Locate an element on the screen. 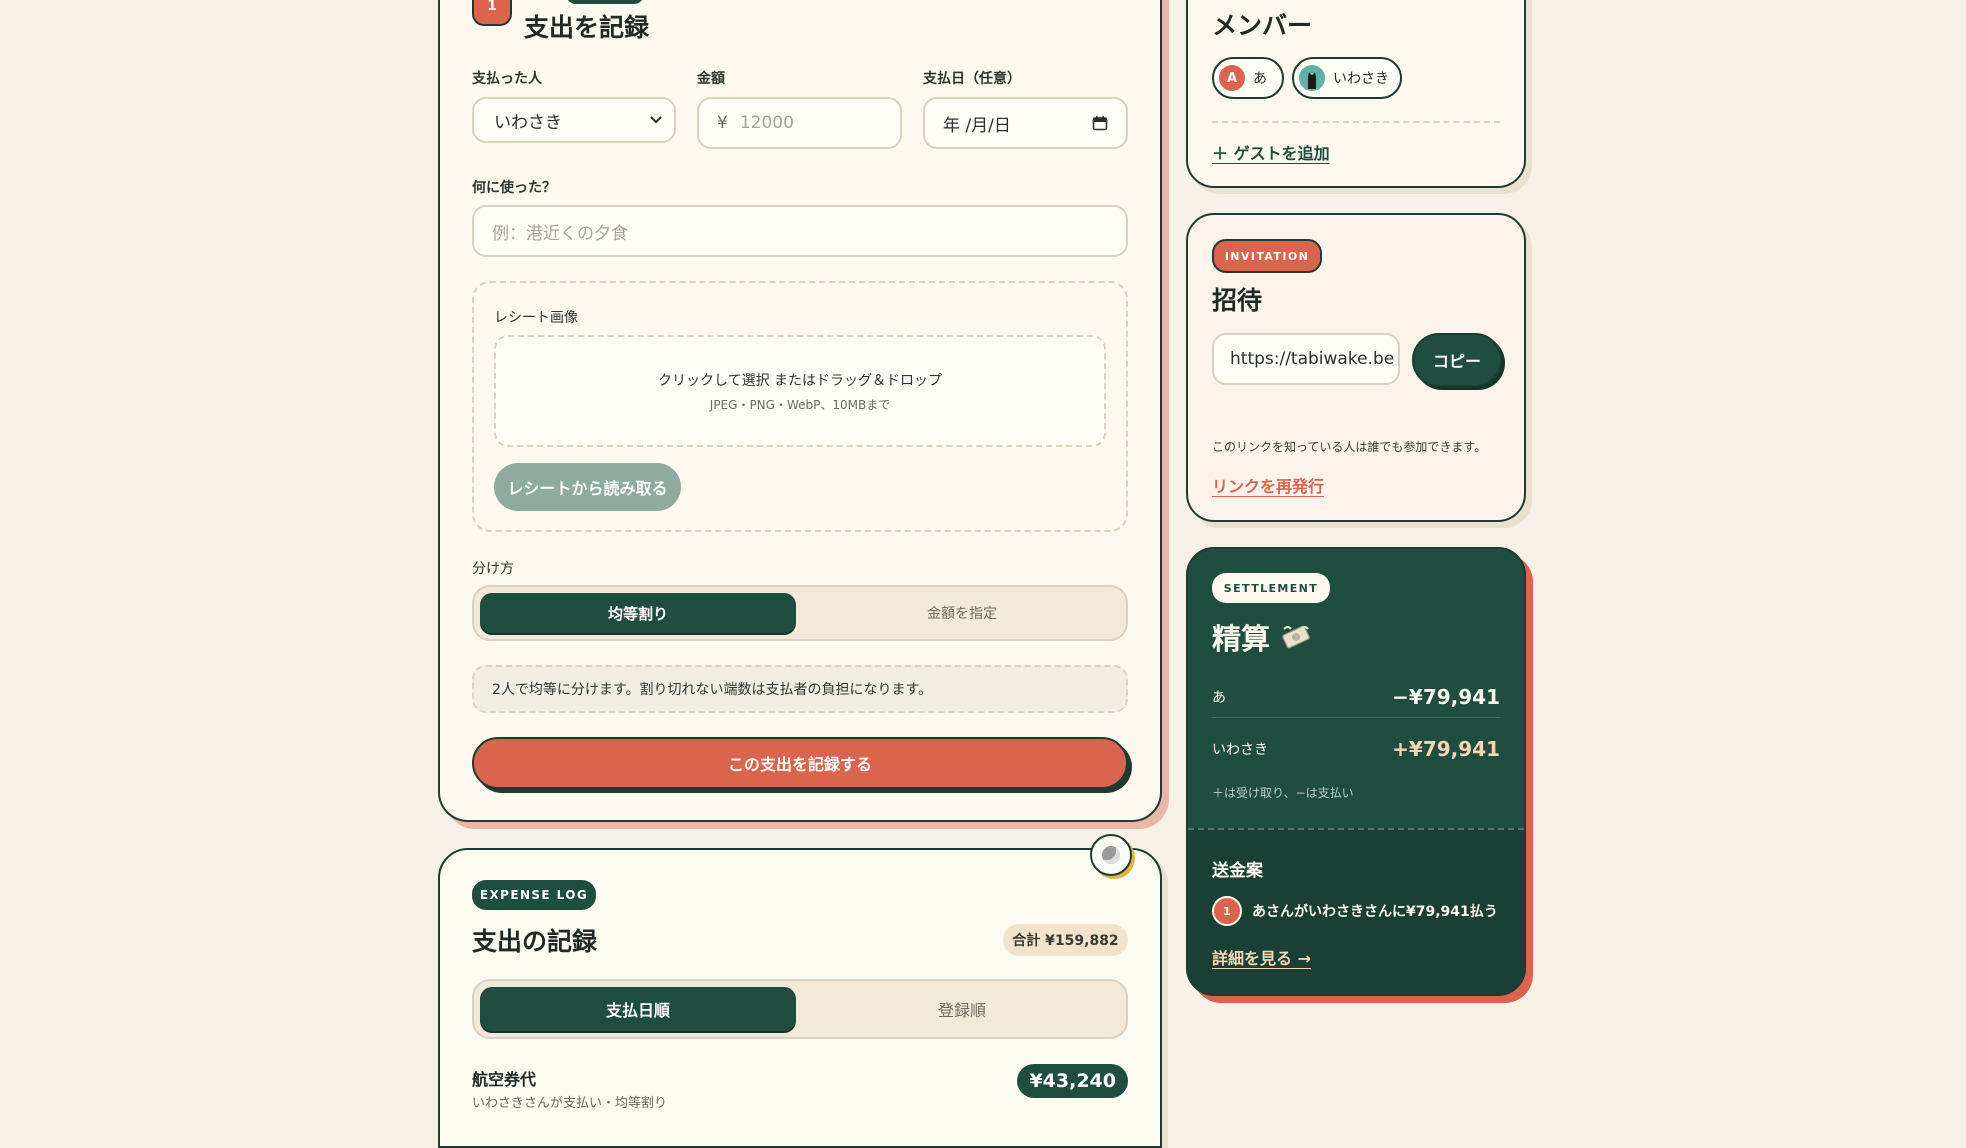 The image size is (1966, 1148). invitation-url-input: https://tabiwake.be is located at coordinates (1306, 359).